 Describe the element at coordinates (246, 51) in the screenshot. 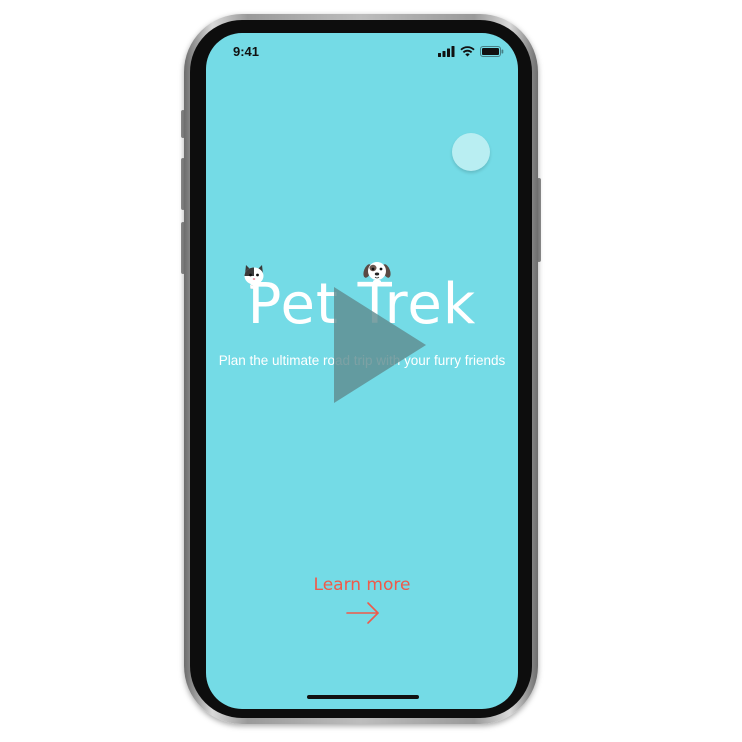

I see `status-time: 9:41` at that location.